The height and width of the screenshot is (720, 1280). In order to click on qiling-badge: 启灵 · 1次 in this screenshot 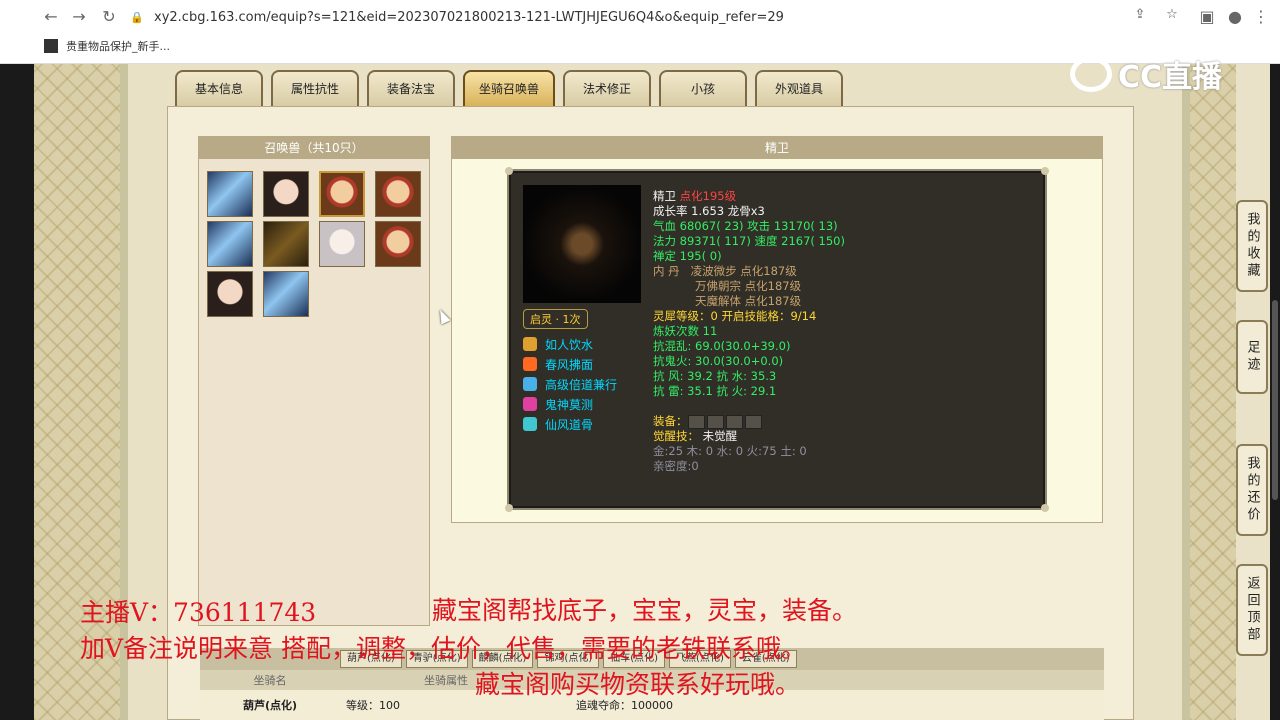, I will do `click(555, 319)`.